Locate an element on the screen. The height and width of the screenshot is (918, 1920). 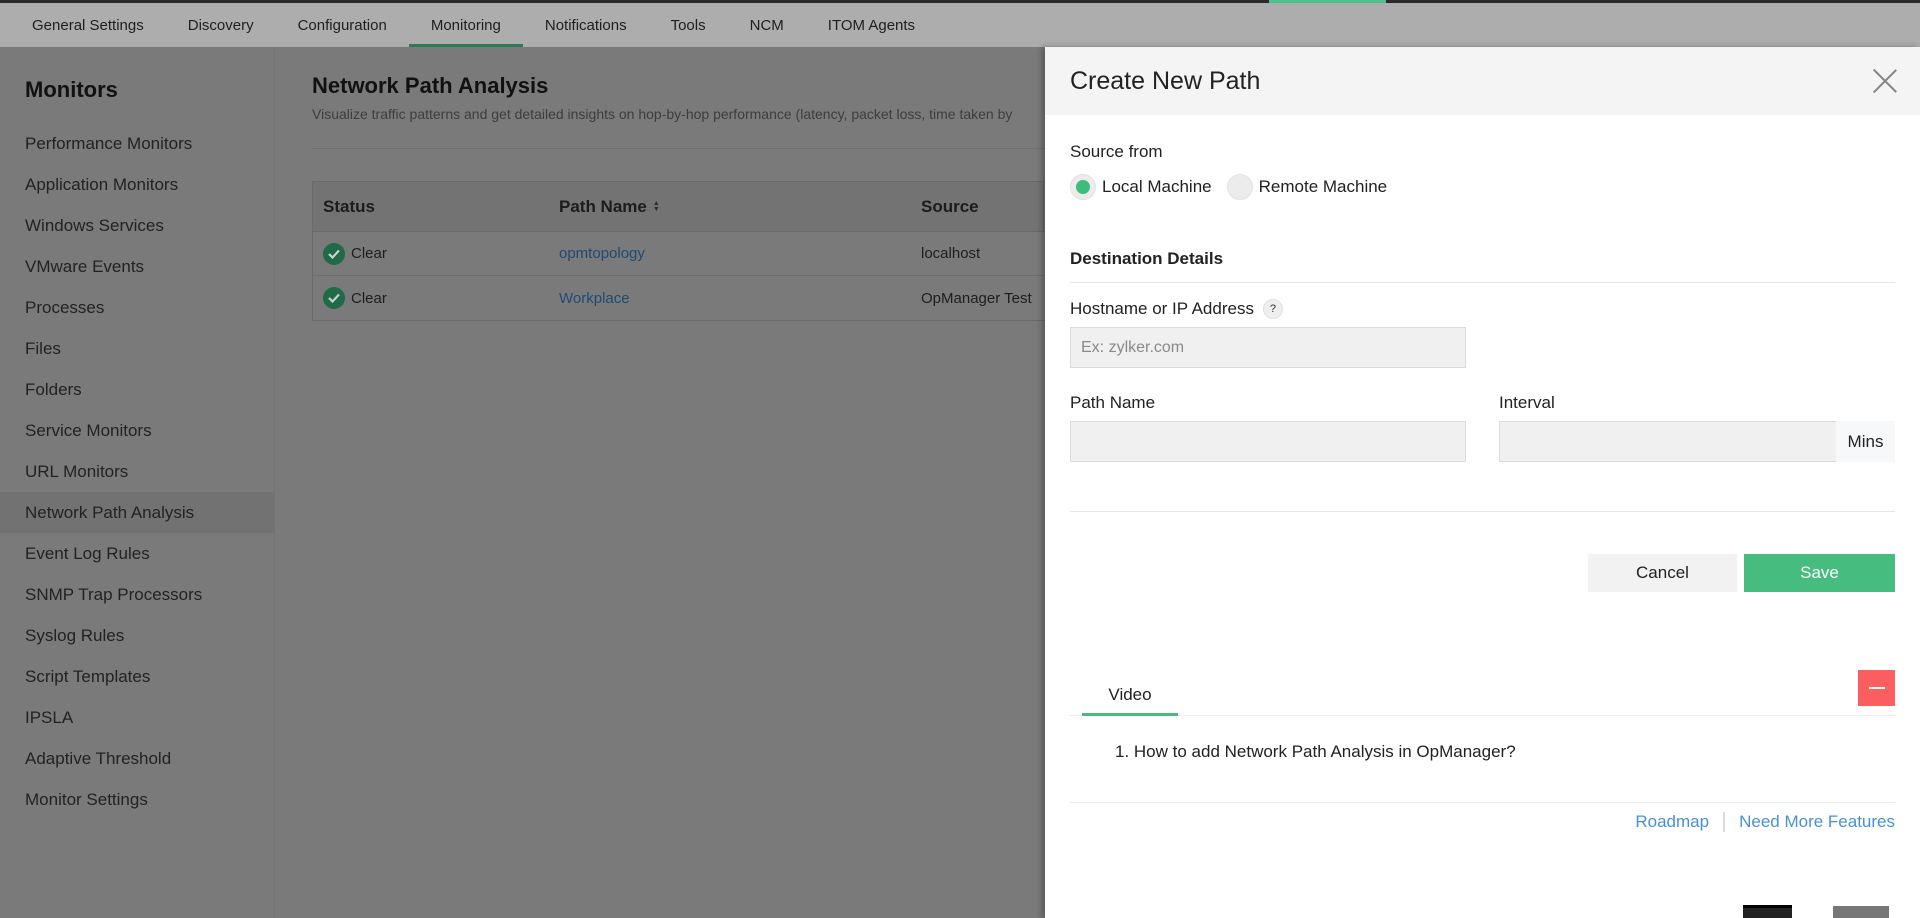
minus-icon is located at coordinates (1876, 688).